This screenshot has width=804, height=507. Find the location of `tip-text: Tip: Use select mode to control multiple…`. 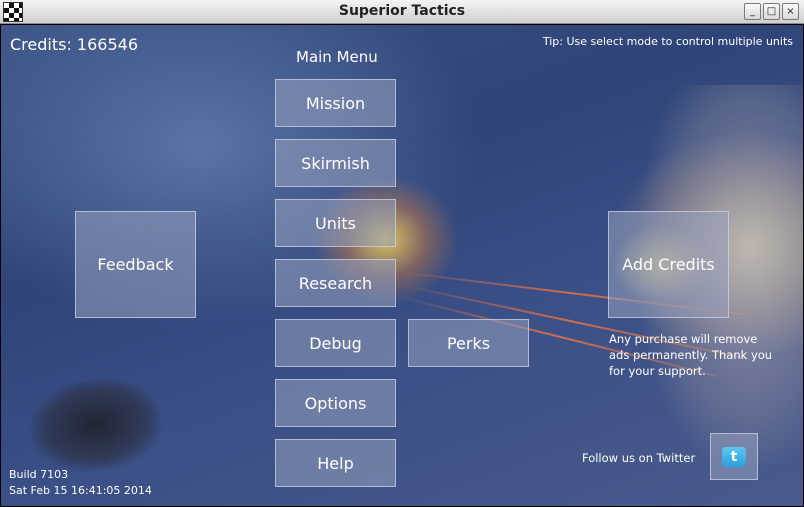

tip-text: Tip: Use select mode to control multiple… is located at coordinates (667, 41).